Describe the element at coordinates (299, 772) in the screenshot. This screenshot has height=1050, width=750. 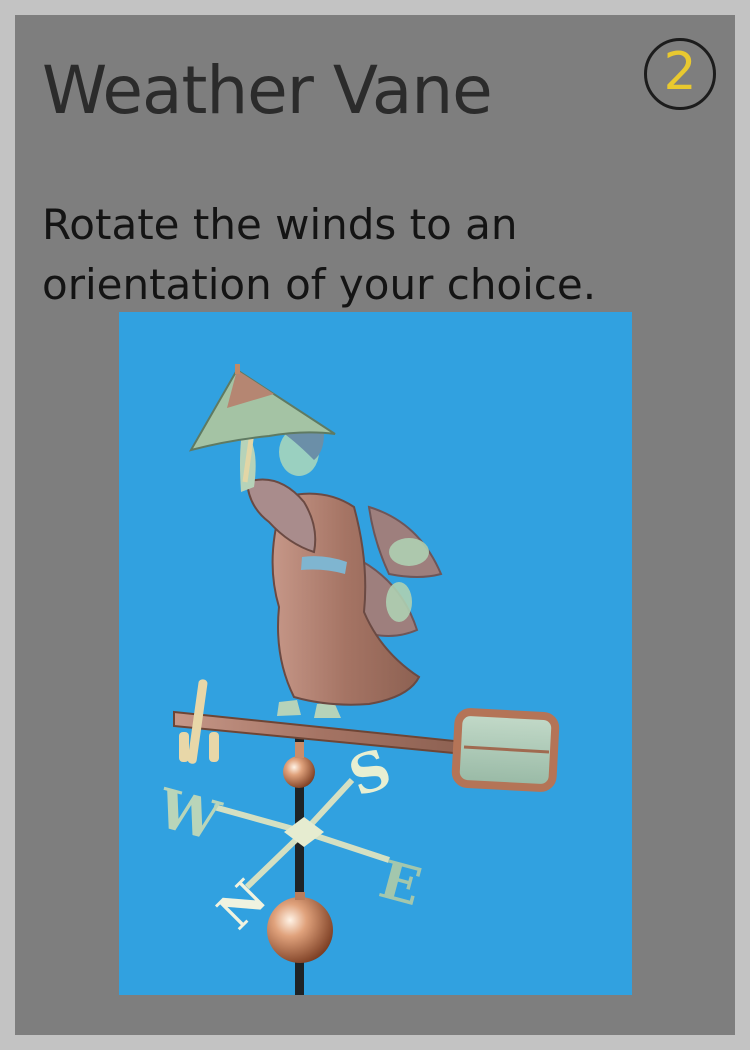
I see `upper-finial-ball` at that location.